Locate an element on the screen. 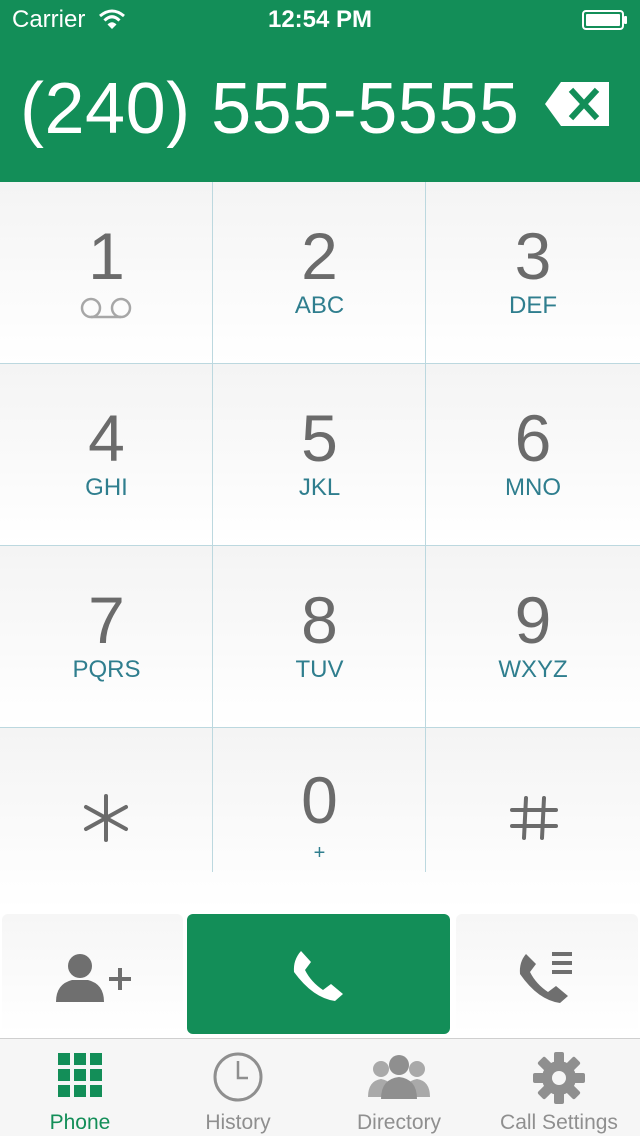 This screenshot has height=1137, width=640. people-icon is located at coordinates (399, 1077).